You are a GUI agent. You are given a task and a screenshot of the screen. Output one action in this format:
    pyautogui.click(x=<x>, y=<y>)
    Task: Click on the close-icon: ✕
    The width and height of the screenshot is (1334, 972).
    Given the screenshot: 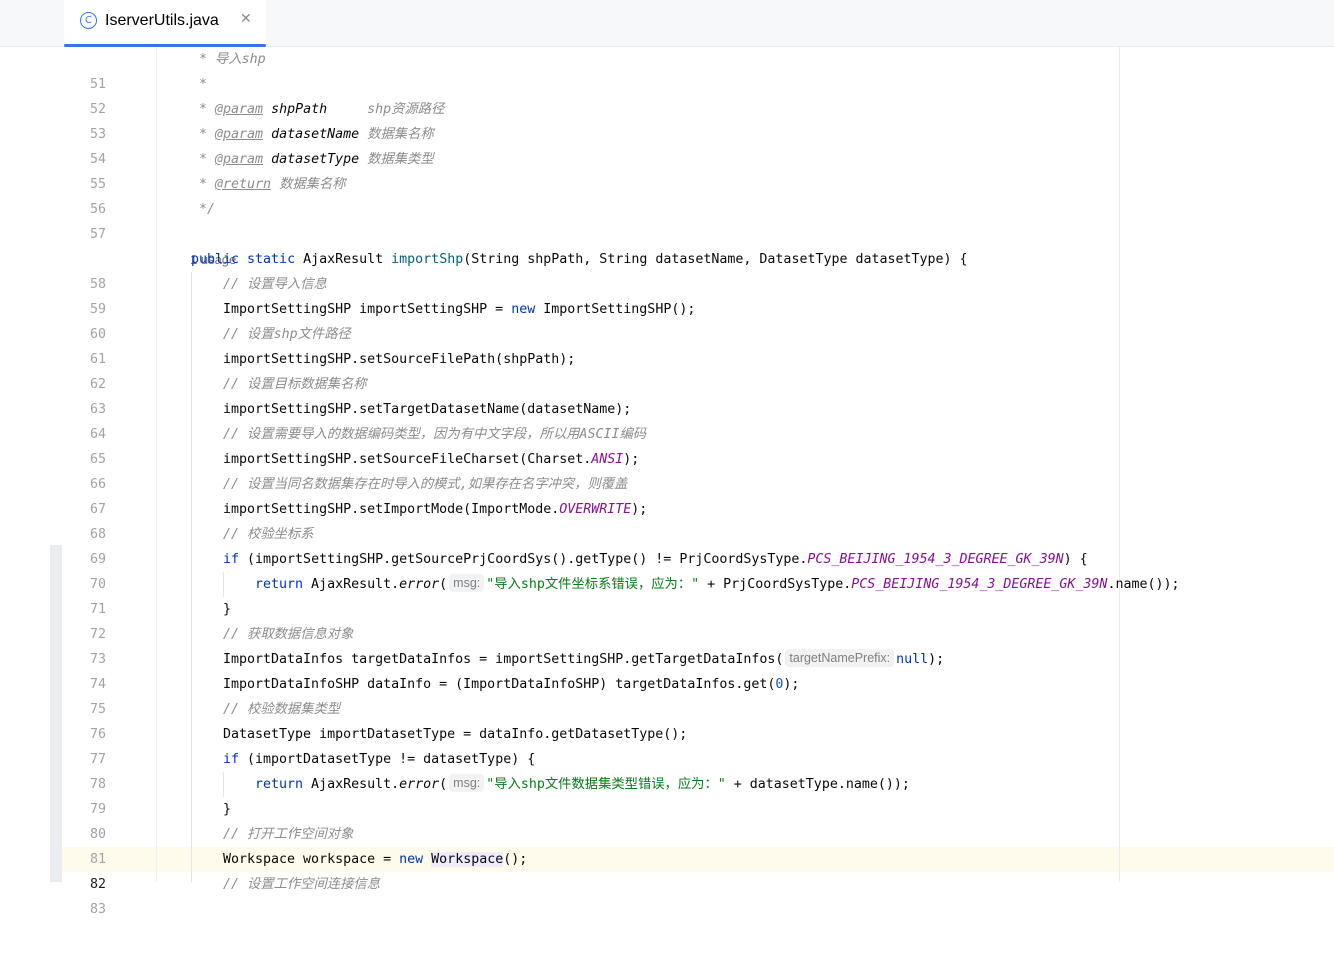 What is the action you would take?
    pyautogui.click(x=246, y=19)
    